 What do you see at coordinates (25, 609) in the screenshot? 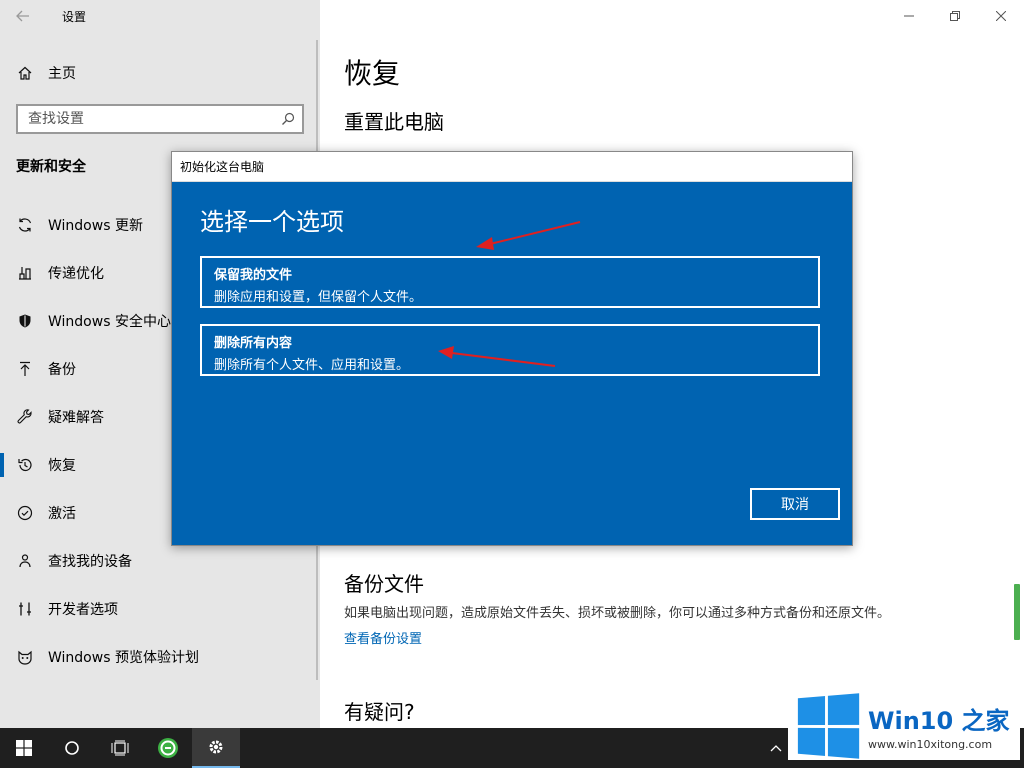
I see `developer-tools-icon` at bounding box center [25, 609].